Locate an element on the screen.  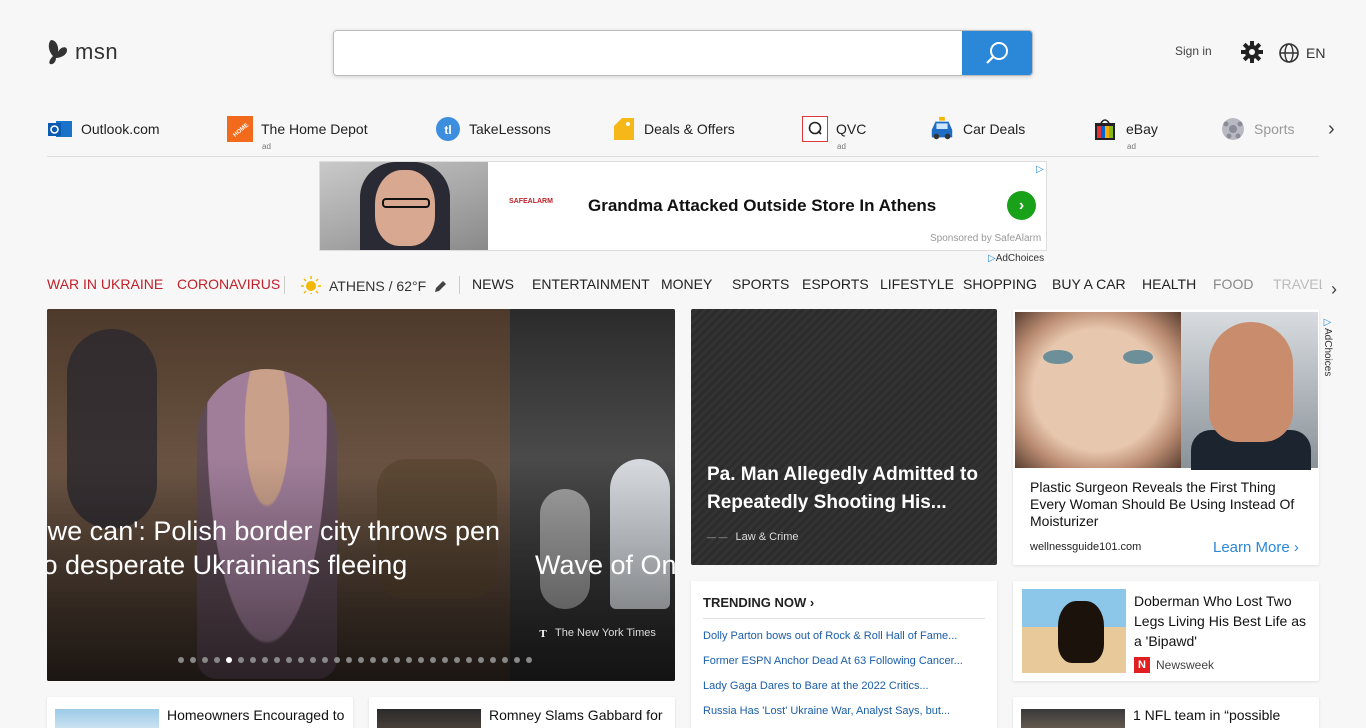
story-headline: Romney Slams Gabbard for is located at coordinates (576, 715).